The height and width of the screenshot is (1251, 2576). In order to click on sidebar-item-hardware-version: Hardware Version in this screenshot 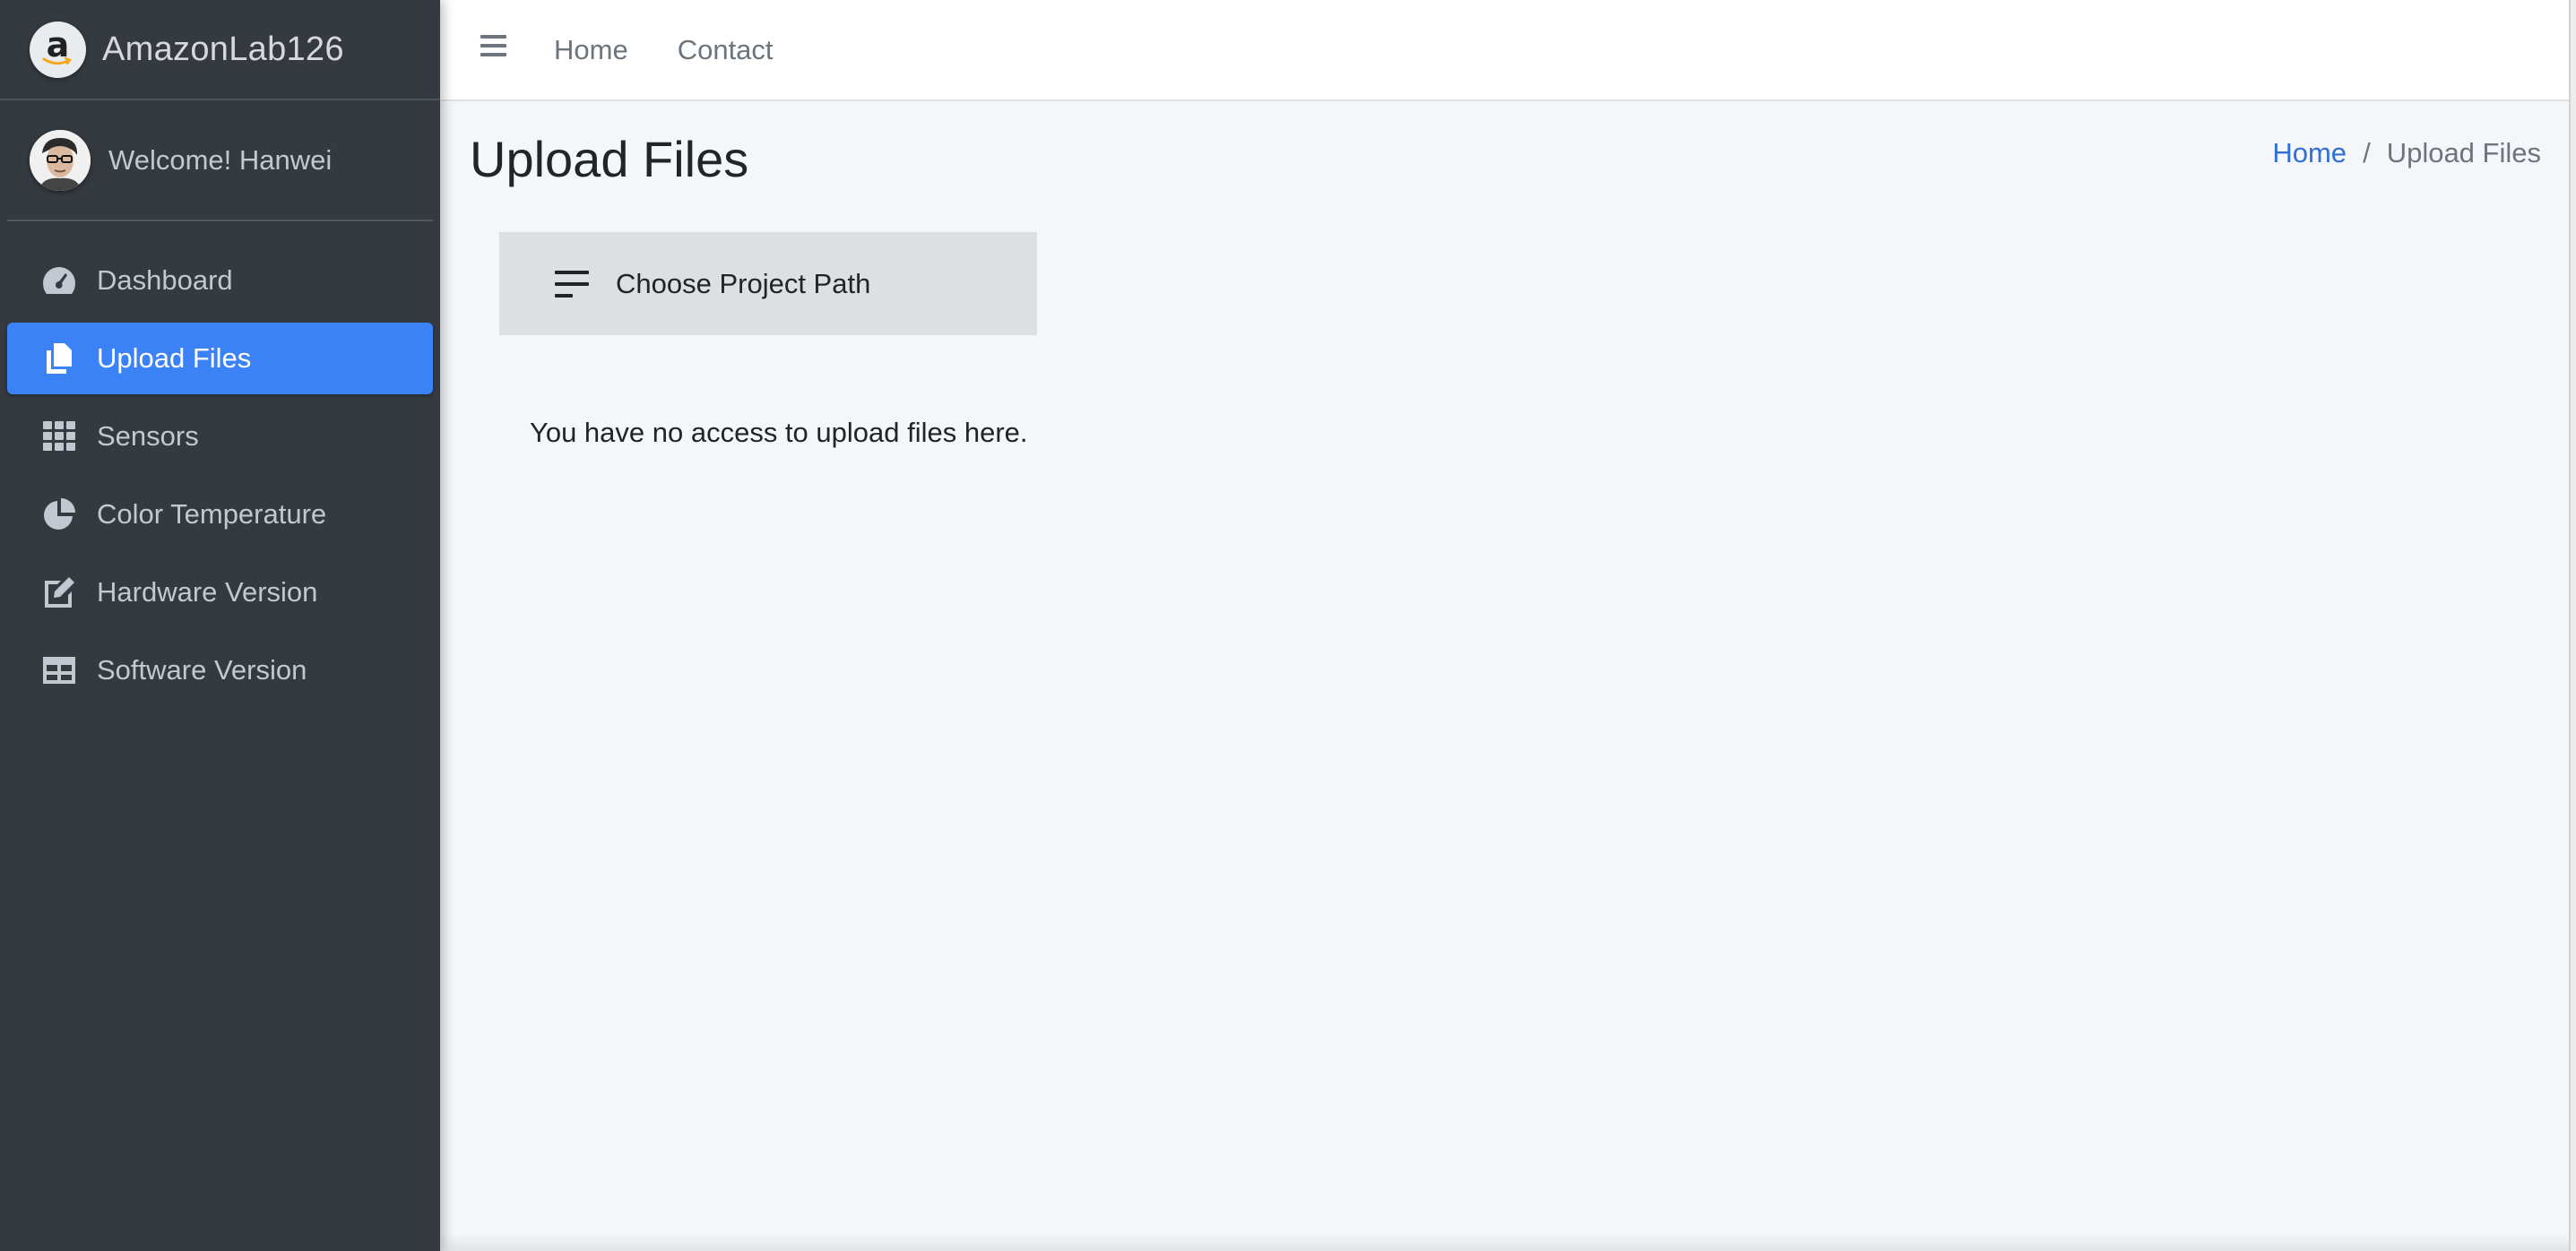, I will do `click(220, 592)`.